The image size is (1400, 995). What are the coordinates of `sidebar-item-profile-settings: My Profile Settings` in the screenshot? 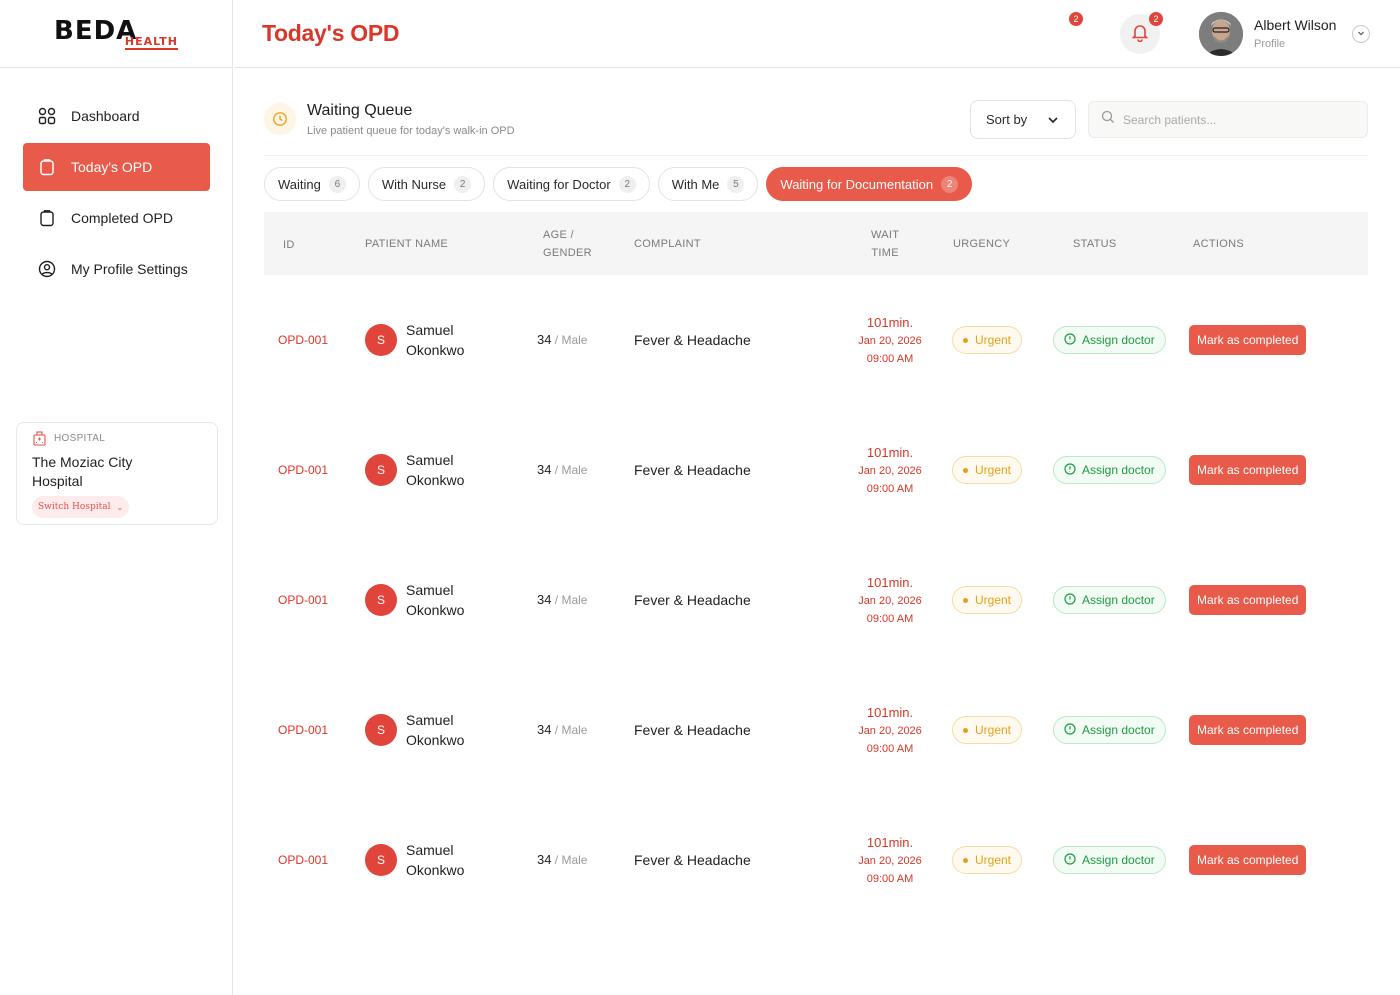 It's located at (116, 269).